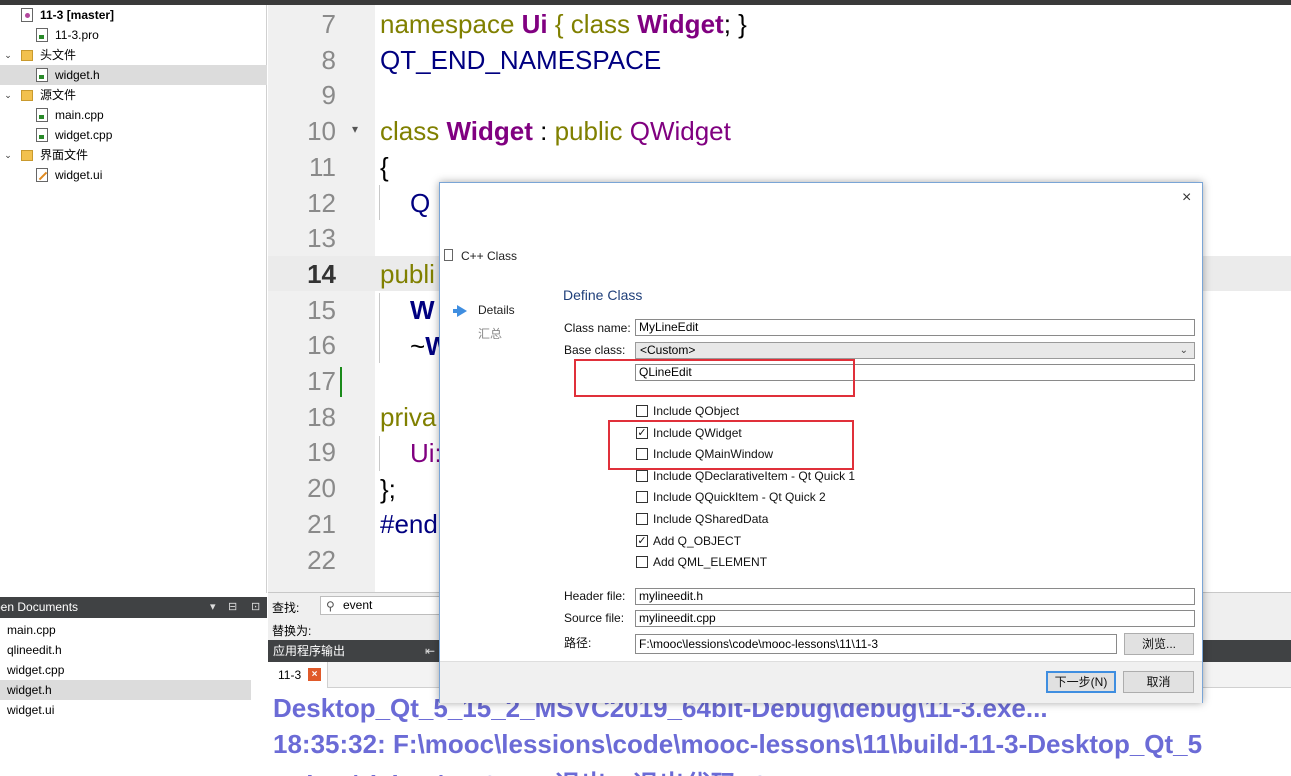  What do you see at coordinates (555, 131) in the screenshot?
I see `code-line-10: class Widget : public QWidget` at bounding box center [555, 131].